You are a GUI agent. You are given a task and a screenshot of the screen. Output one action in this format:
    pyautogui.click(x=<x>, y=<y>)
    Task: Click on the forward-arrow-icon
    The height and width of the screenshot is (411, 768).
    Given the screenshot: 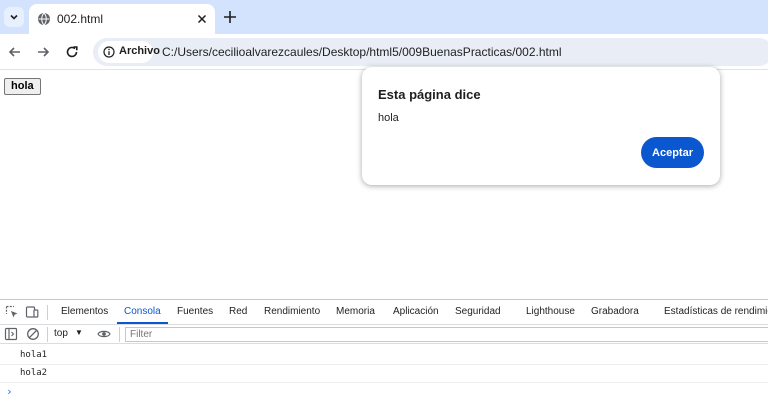 What is the action you would take?
    pyautogui.click(x=43, y=52)
    